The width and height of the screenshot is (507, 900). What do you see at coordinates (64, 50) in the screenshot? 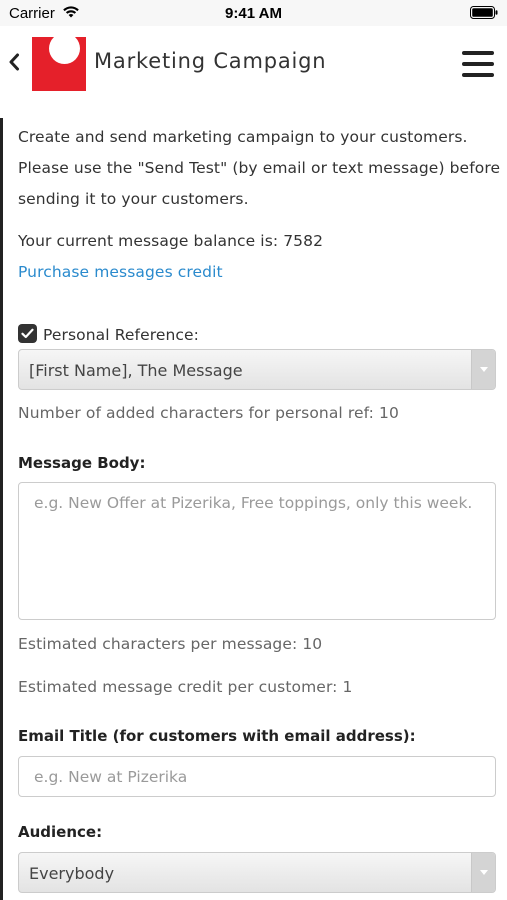
I see `logo-circle` at bounding box center [64, 50].